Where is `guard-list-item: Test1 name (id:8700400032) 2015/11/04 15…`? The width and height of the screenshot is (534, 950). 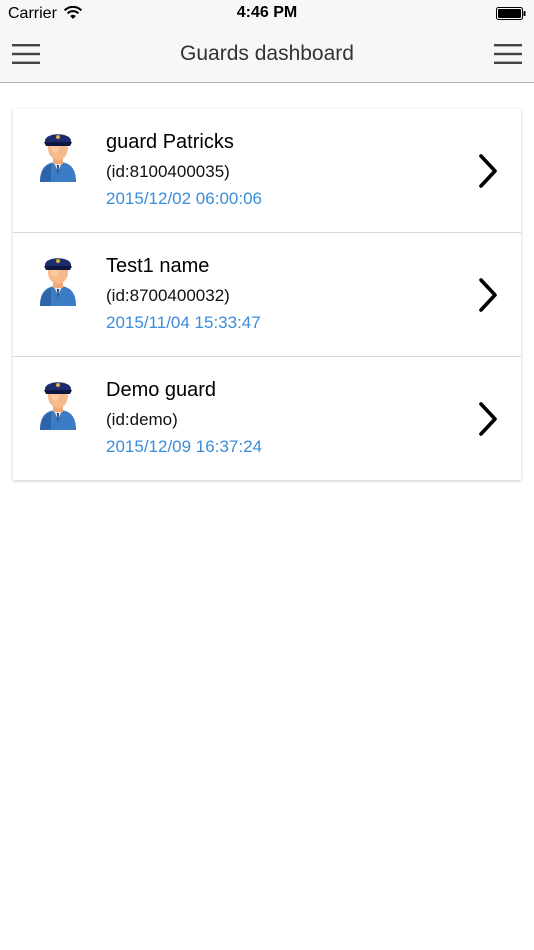 guard-list-item: Test1 name (id:8700400032) 2015/11/04 15… is located at coordinates (267, 295).